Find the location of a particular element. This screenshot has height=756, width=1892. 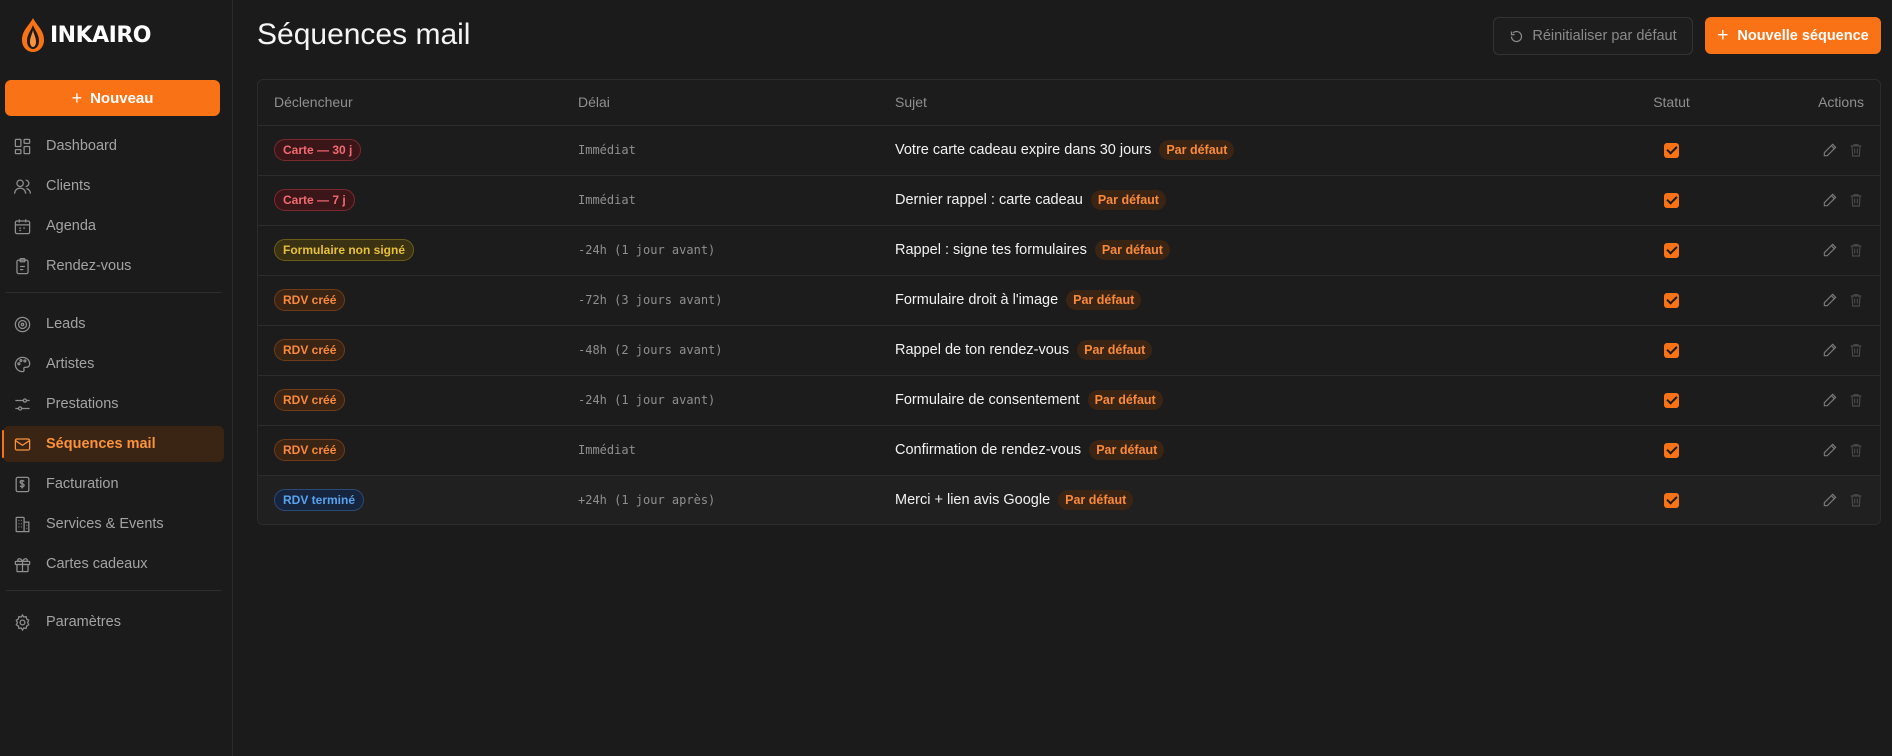

sidebar-item-prestations: Prestations is located at coordinates (113, 404).